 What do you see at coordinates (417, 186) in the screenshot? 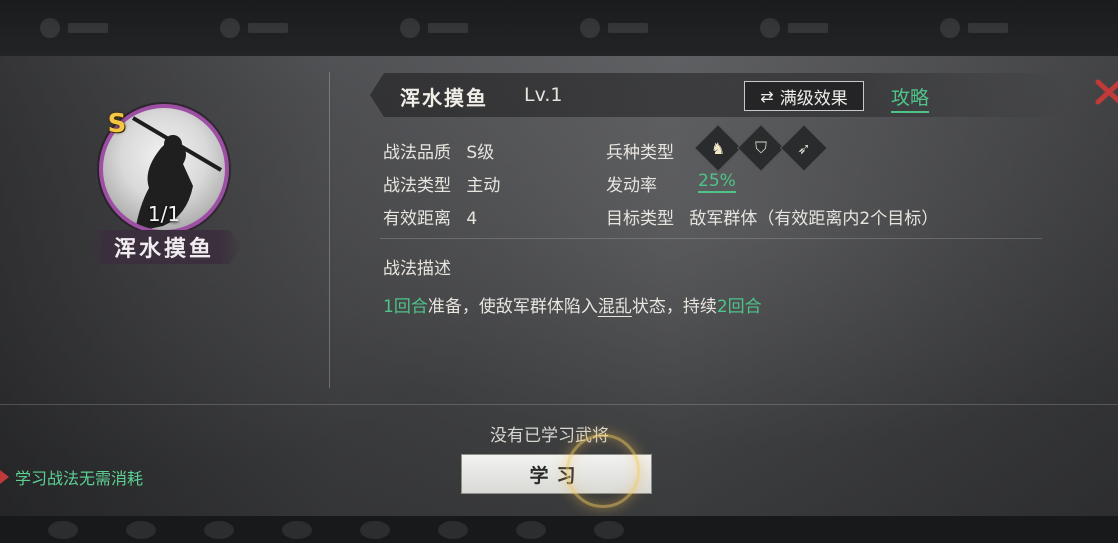
I see `type-label: 战法类型` at bounding box center [417, 186].